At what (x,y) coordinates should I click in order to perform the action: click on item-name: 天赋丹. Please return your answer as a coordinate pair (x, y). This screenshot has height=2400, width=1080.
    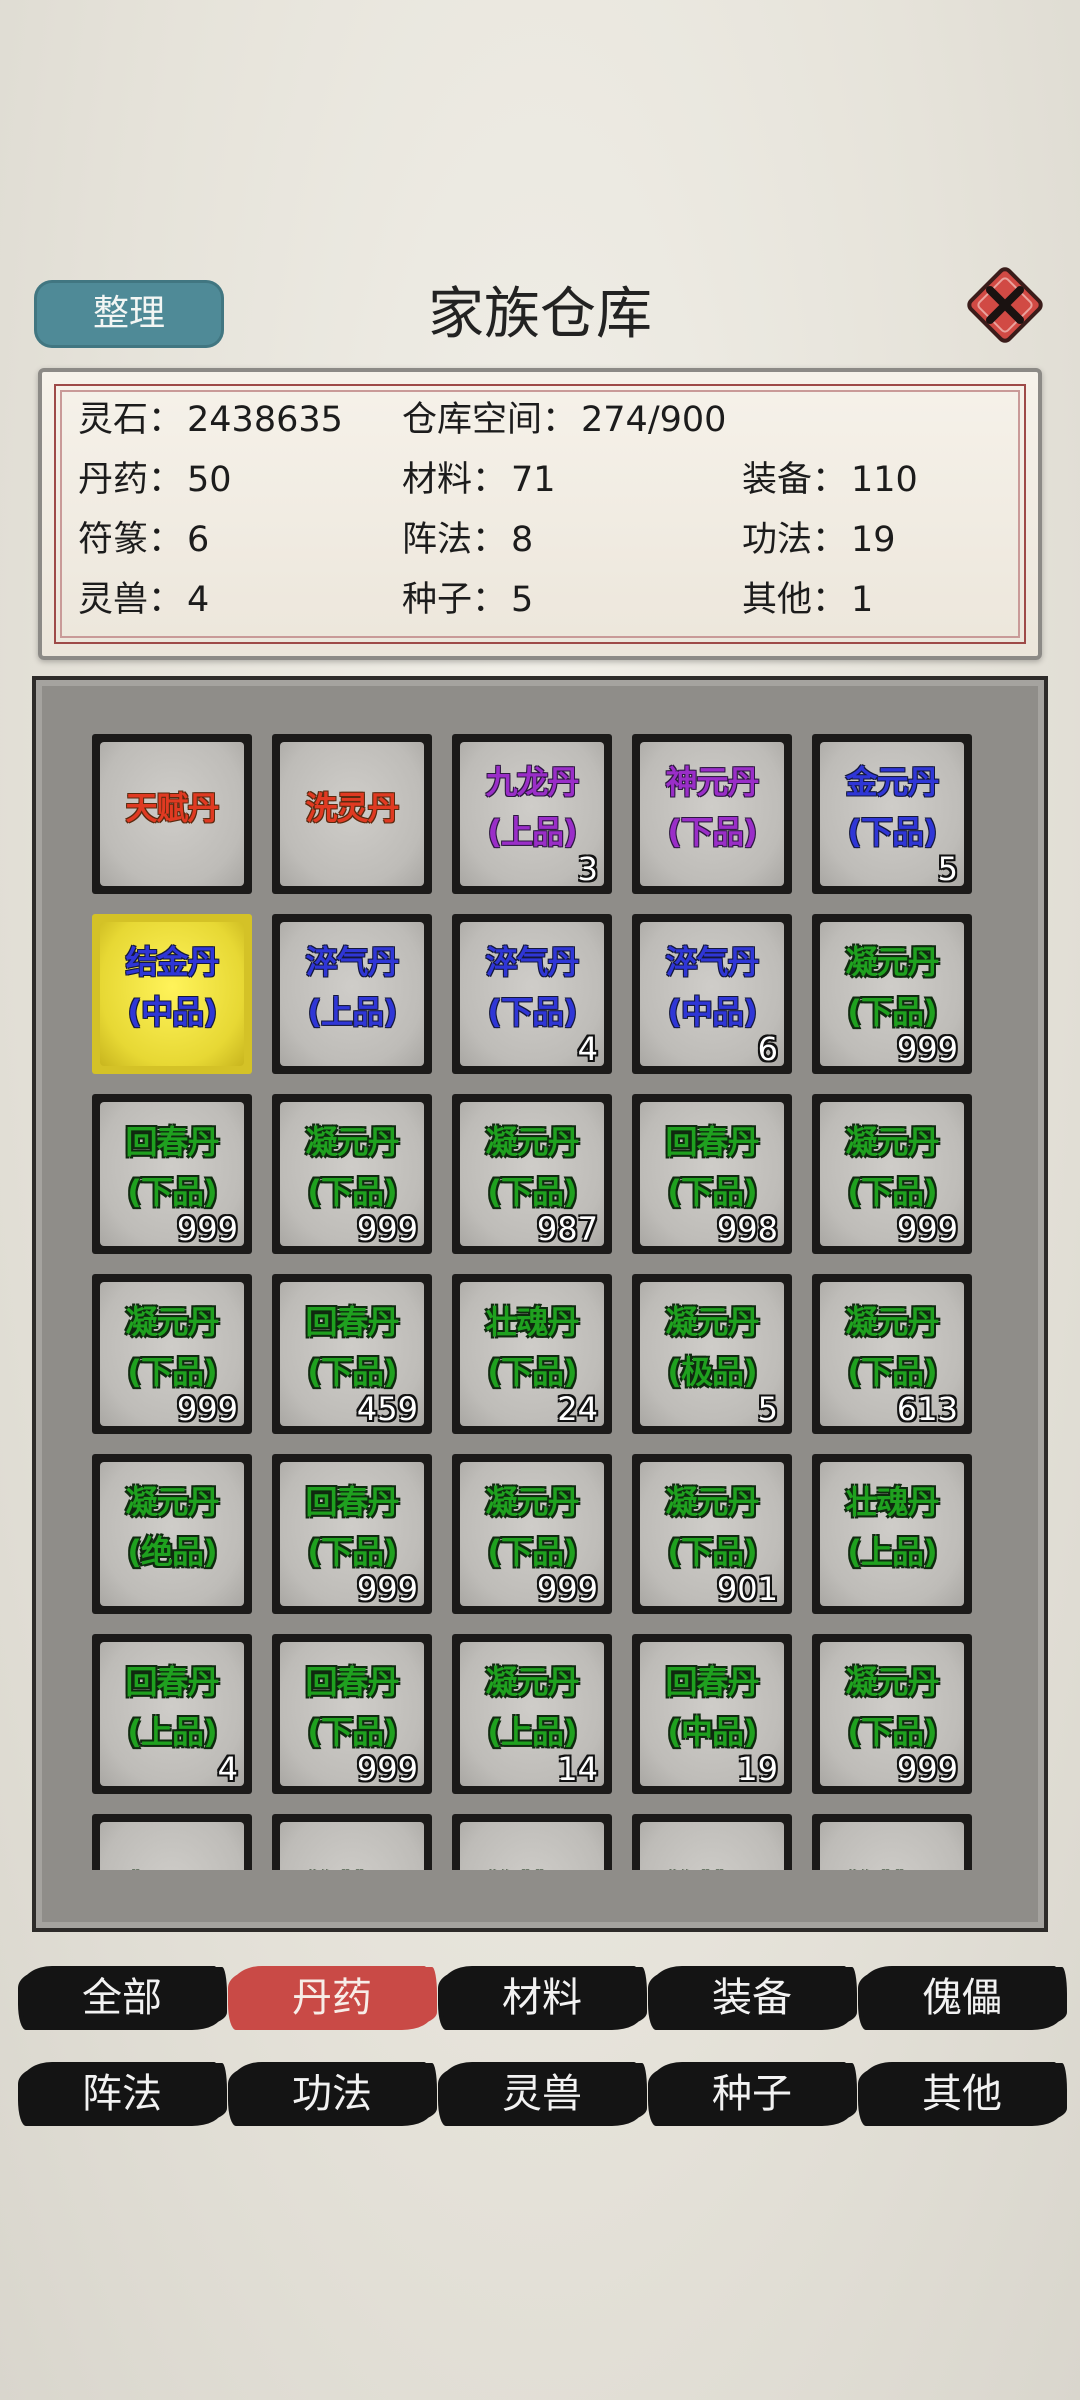
    Looking at the image, I should click on (172, 808).